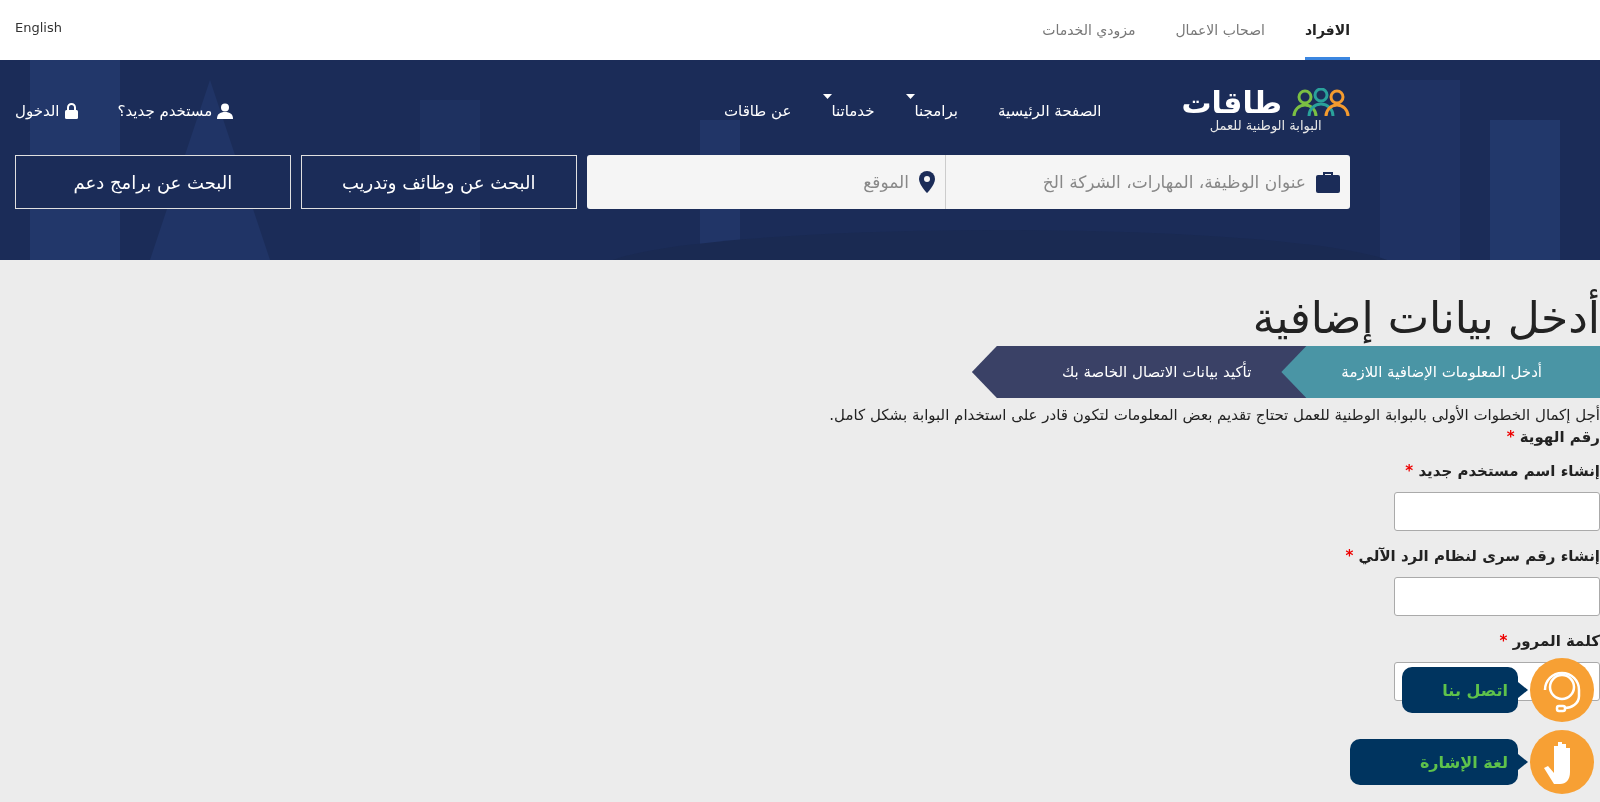 The image size is (1600, 802). I want to click on briefcase-icon, so click(1328, 182).